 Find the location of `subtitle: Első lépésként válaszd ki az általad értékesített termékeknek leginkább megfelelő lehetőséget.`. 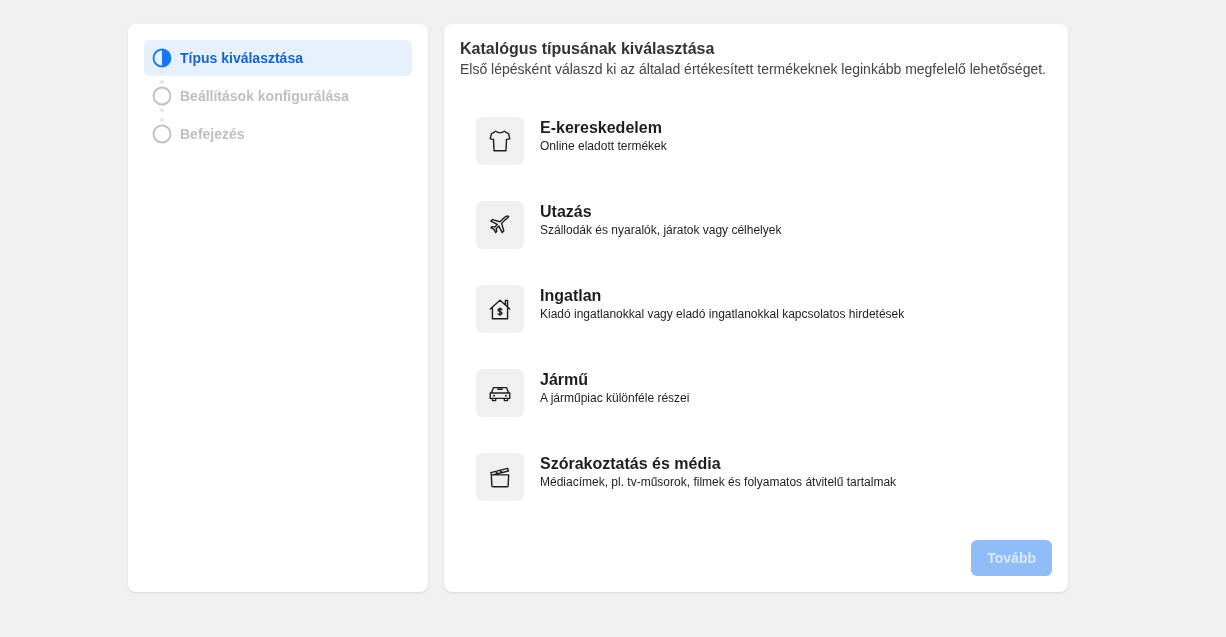

subtitle: Első lépésként válaszd ki az általad értékesített termékeknek leginkább megfelelő lehetőséget. is located at coordinates (753, 69).